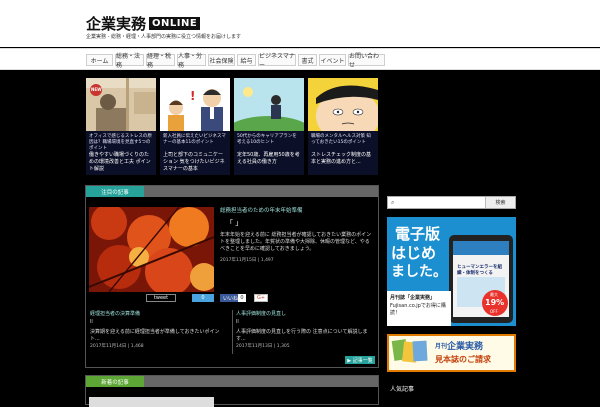 The width and height of the screenshot is (600, 407). What do you see at coordinates (121, 104) in the screenshot?
I see `article-thumbnail: NEW` at bounding box center [121, 104].